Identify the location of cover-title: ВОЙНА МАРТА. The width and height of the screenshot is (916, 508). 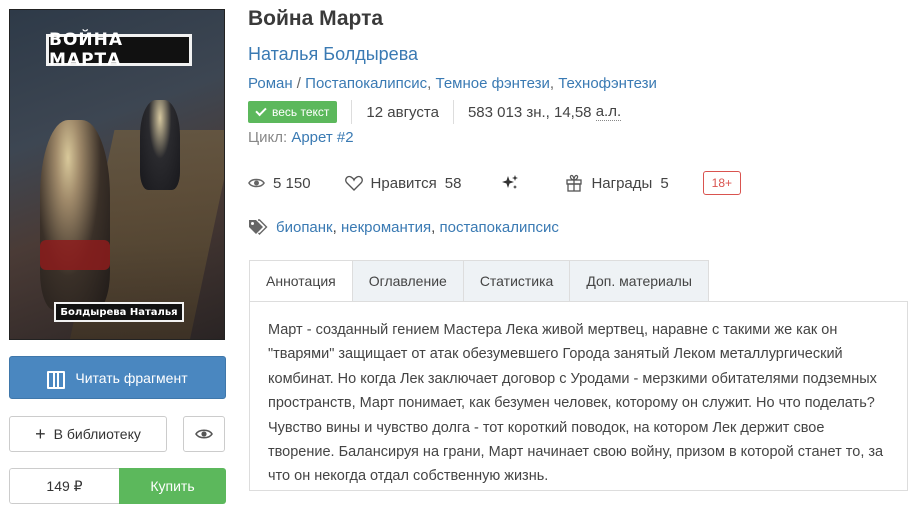
(119, 50).